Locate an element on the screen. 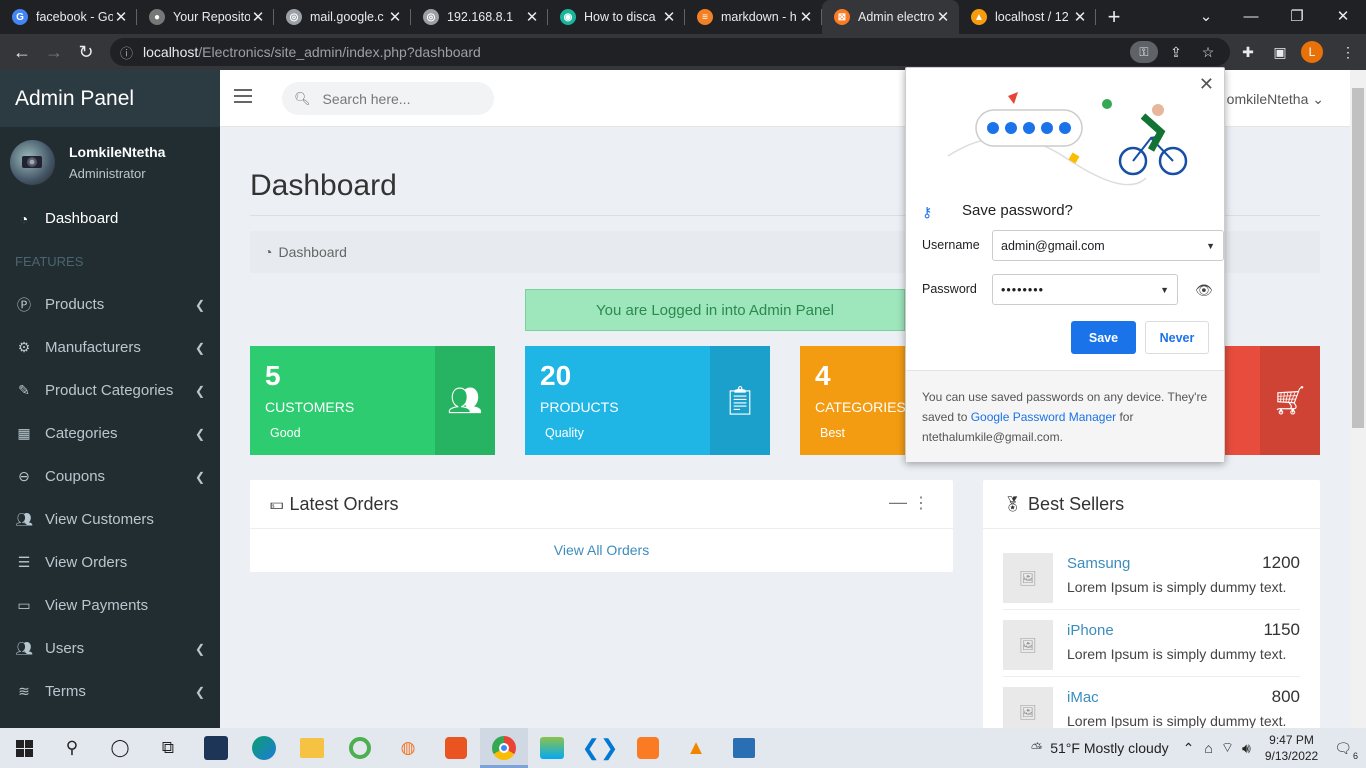  vscode-icon: ❮❯ is located at coordinates (600, 748).